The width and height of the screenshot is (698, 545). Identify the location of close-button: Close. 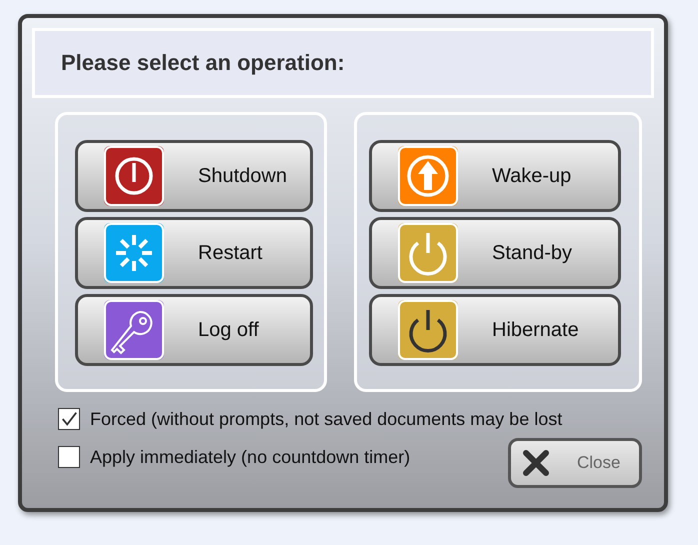
(575, 463).